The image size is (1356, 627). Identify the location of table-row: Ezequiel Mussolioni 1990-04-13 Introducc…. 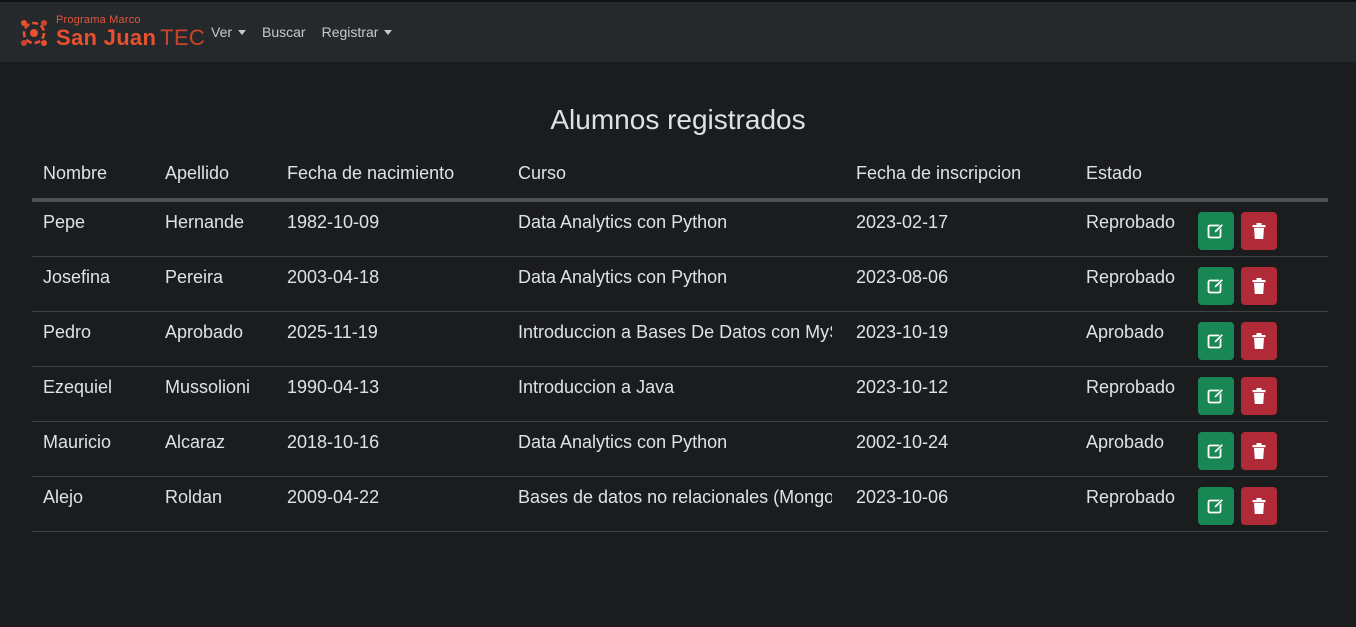
(680, 394).